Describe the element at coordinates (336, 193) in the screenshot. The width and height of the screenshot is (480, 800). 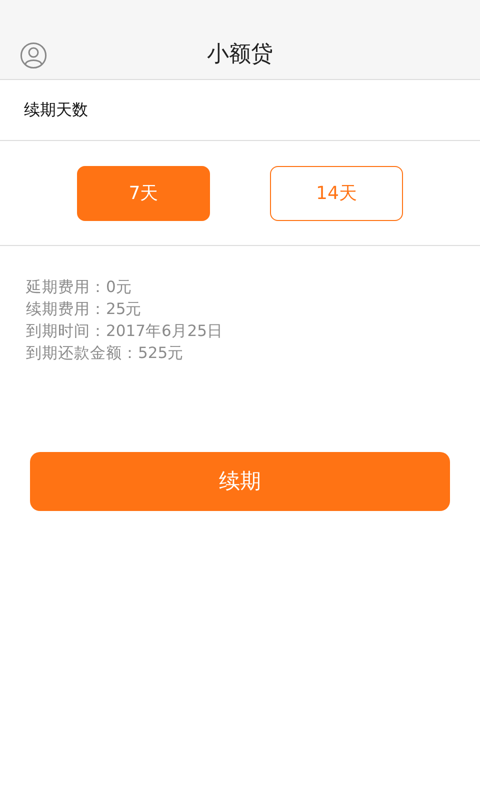
I see `day-option: 14天` at that location.